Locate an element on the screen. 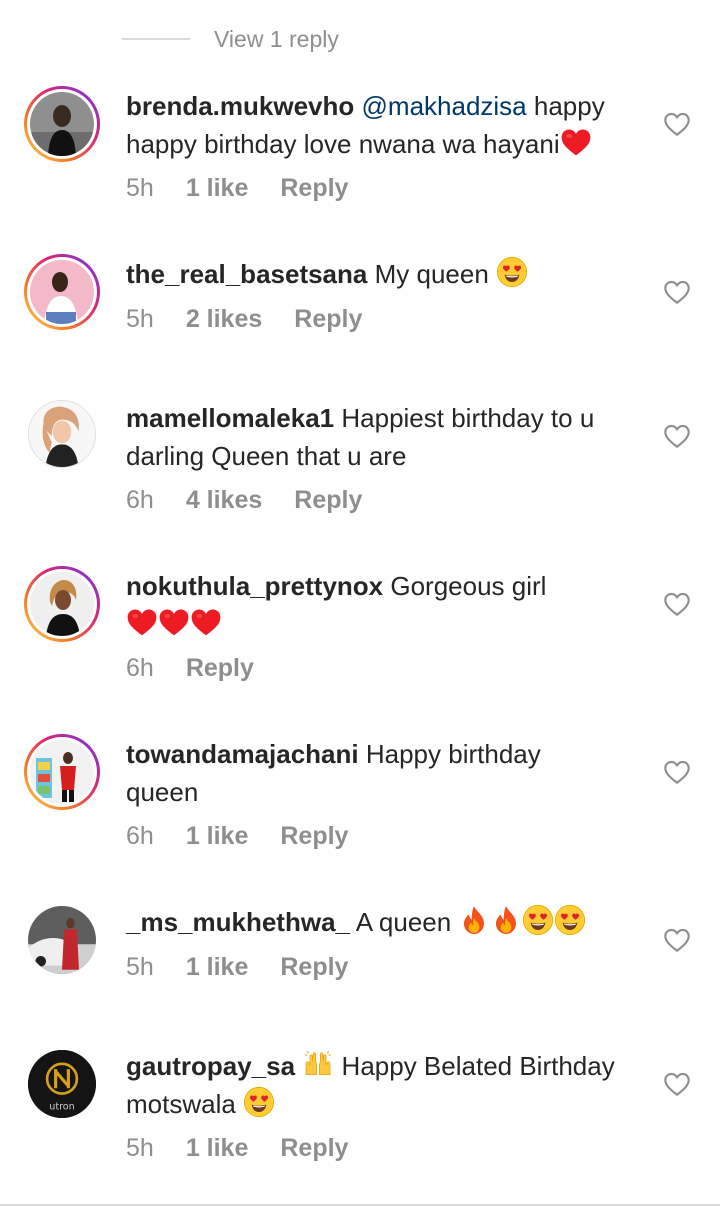 Image resolution: width=720 pixels, height=1220 pixels. comment-body-line2: queen is located at coordinates (162, 792).